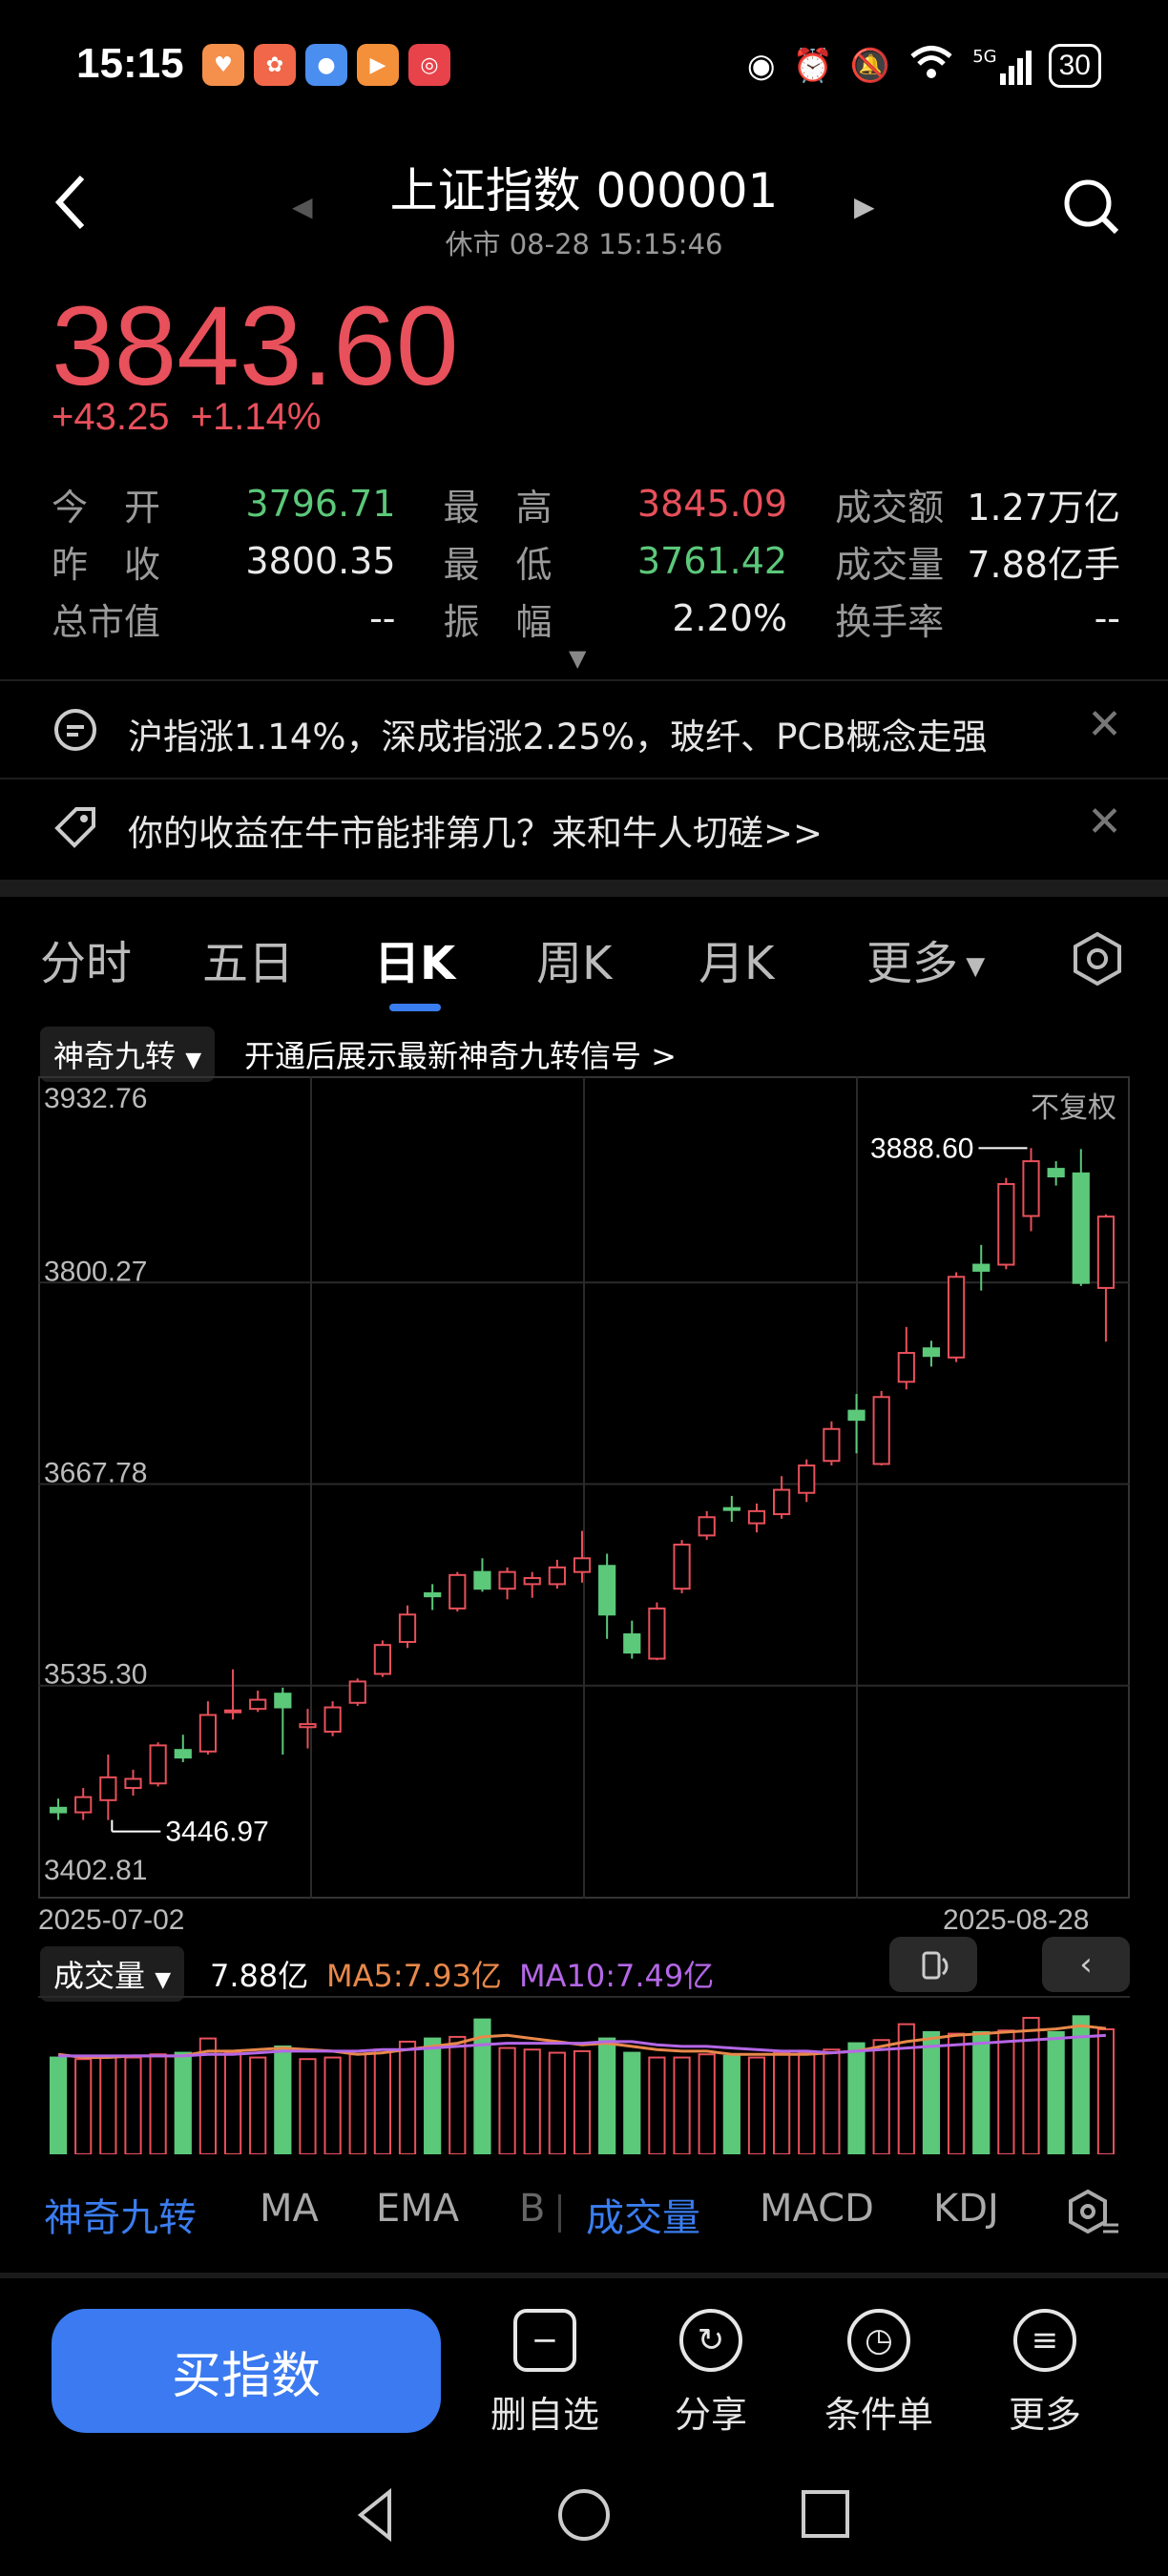 The height and width of the screenshot is (2576, 1168). What do you see at coordinates (460, 1054) in the screenshot?
I see `indicator-promo: 开通后展示最新神奇九转信号 >` at bounding box center [460, 1054].